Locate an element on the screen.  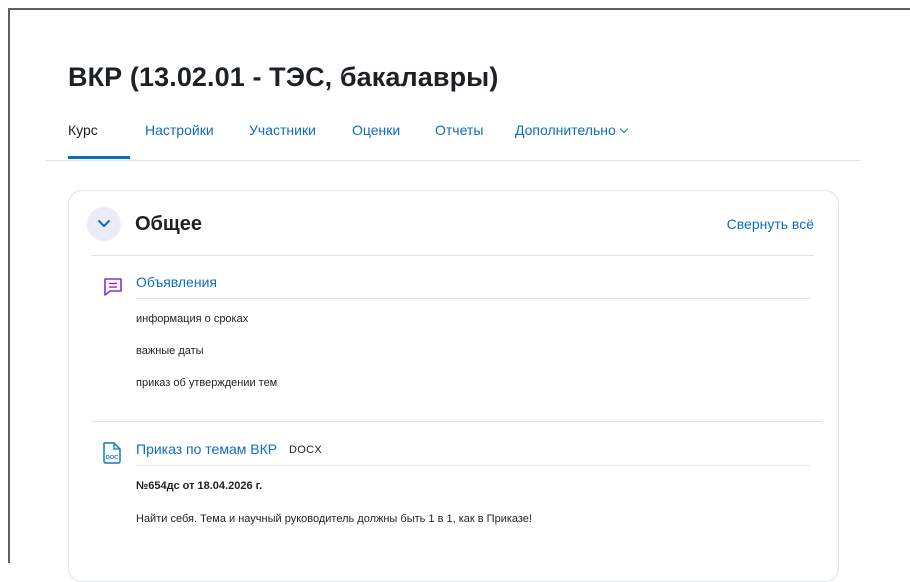
tab-reports: Отчеты is located at coordinates (459, 130).